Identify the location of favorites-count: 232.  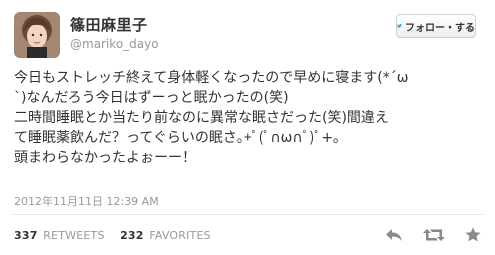
(132, 235).